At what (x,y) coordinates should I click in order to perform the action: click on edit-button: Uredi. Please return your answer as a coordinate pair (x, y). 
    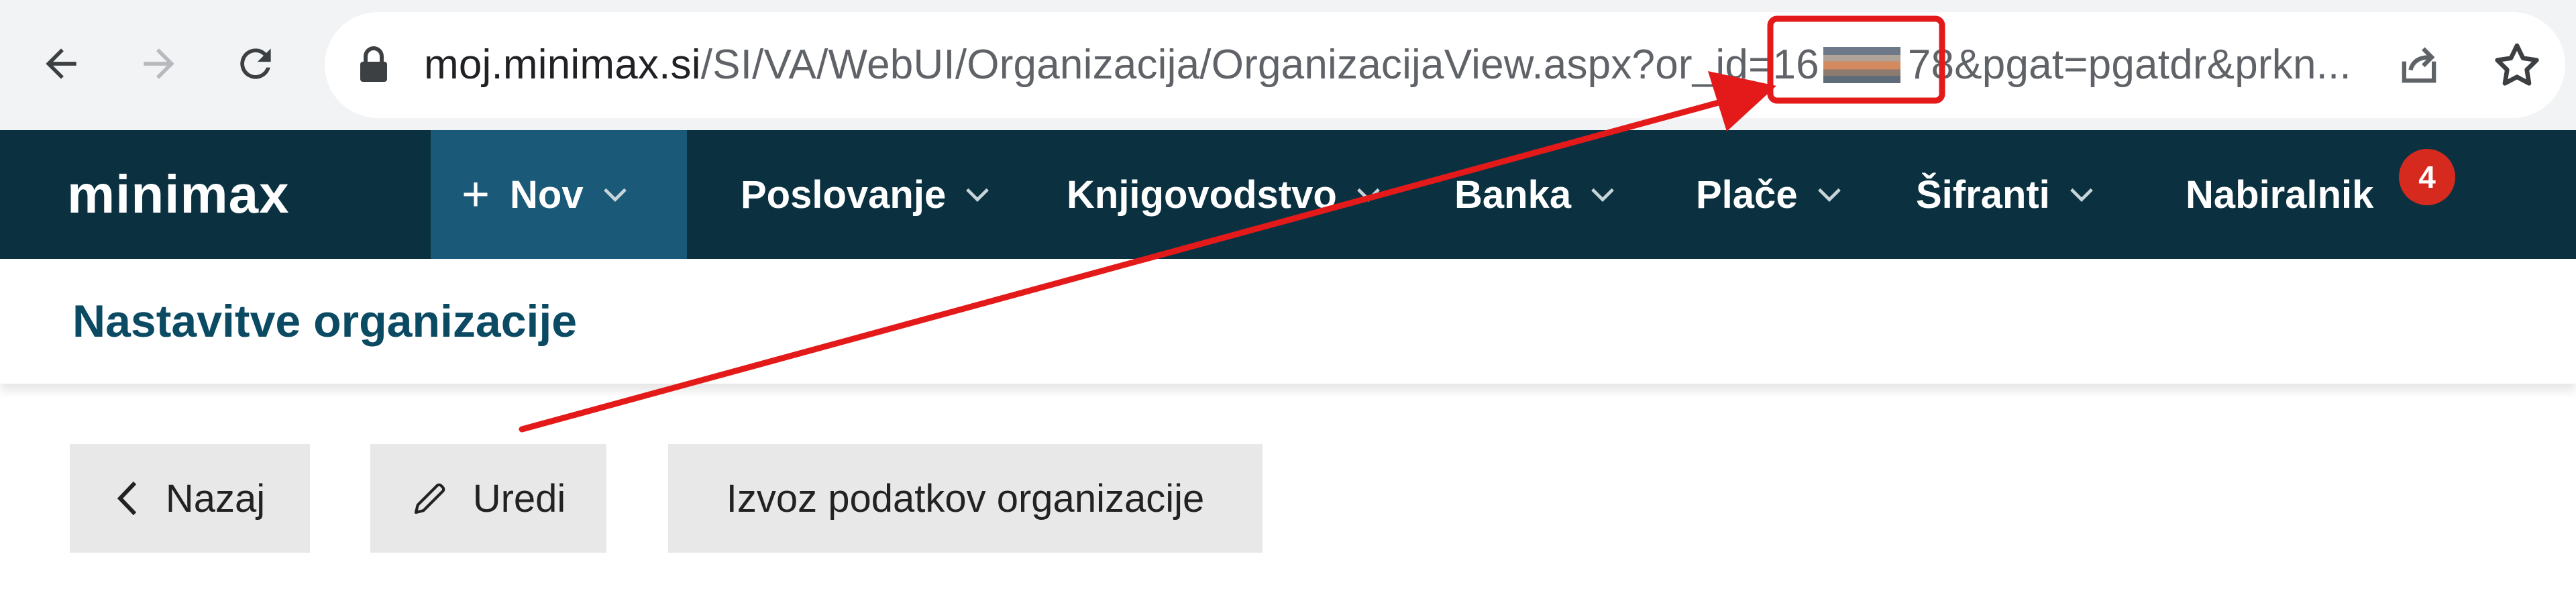
    Looking at the image, I should click on (488, 498).